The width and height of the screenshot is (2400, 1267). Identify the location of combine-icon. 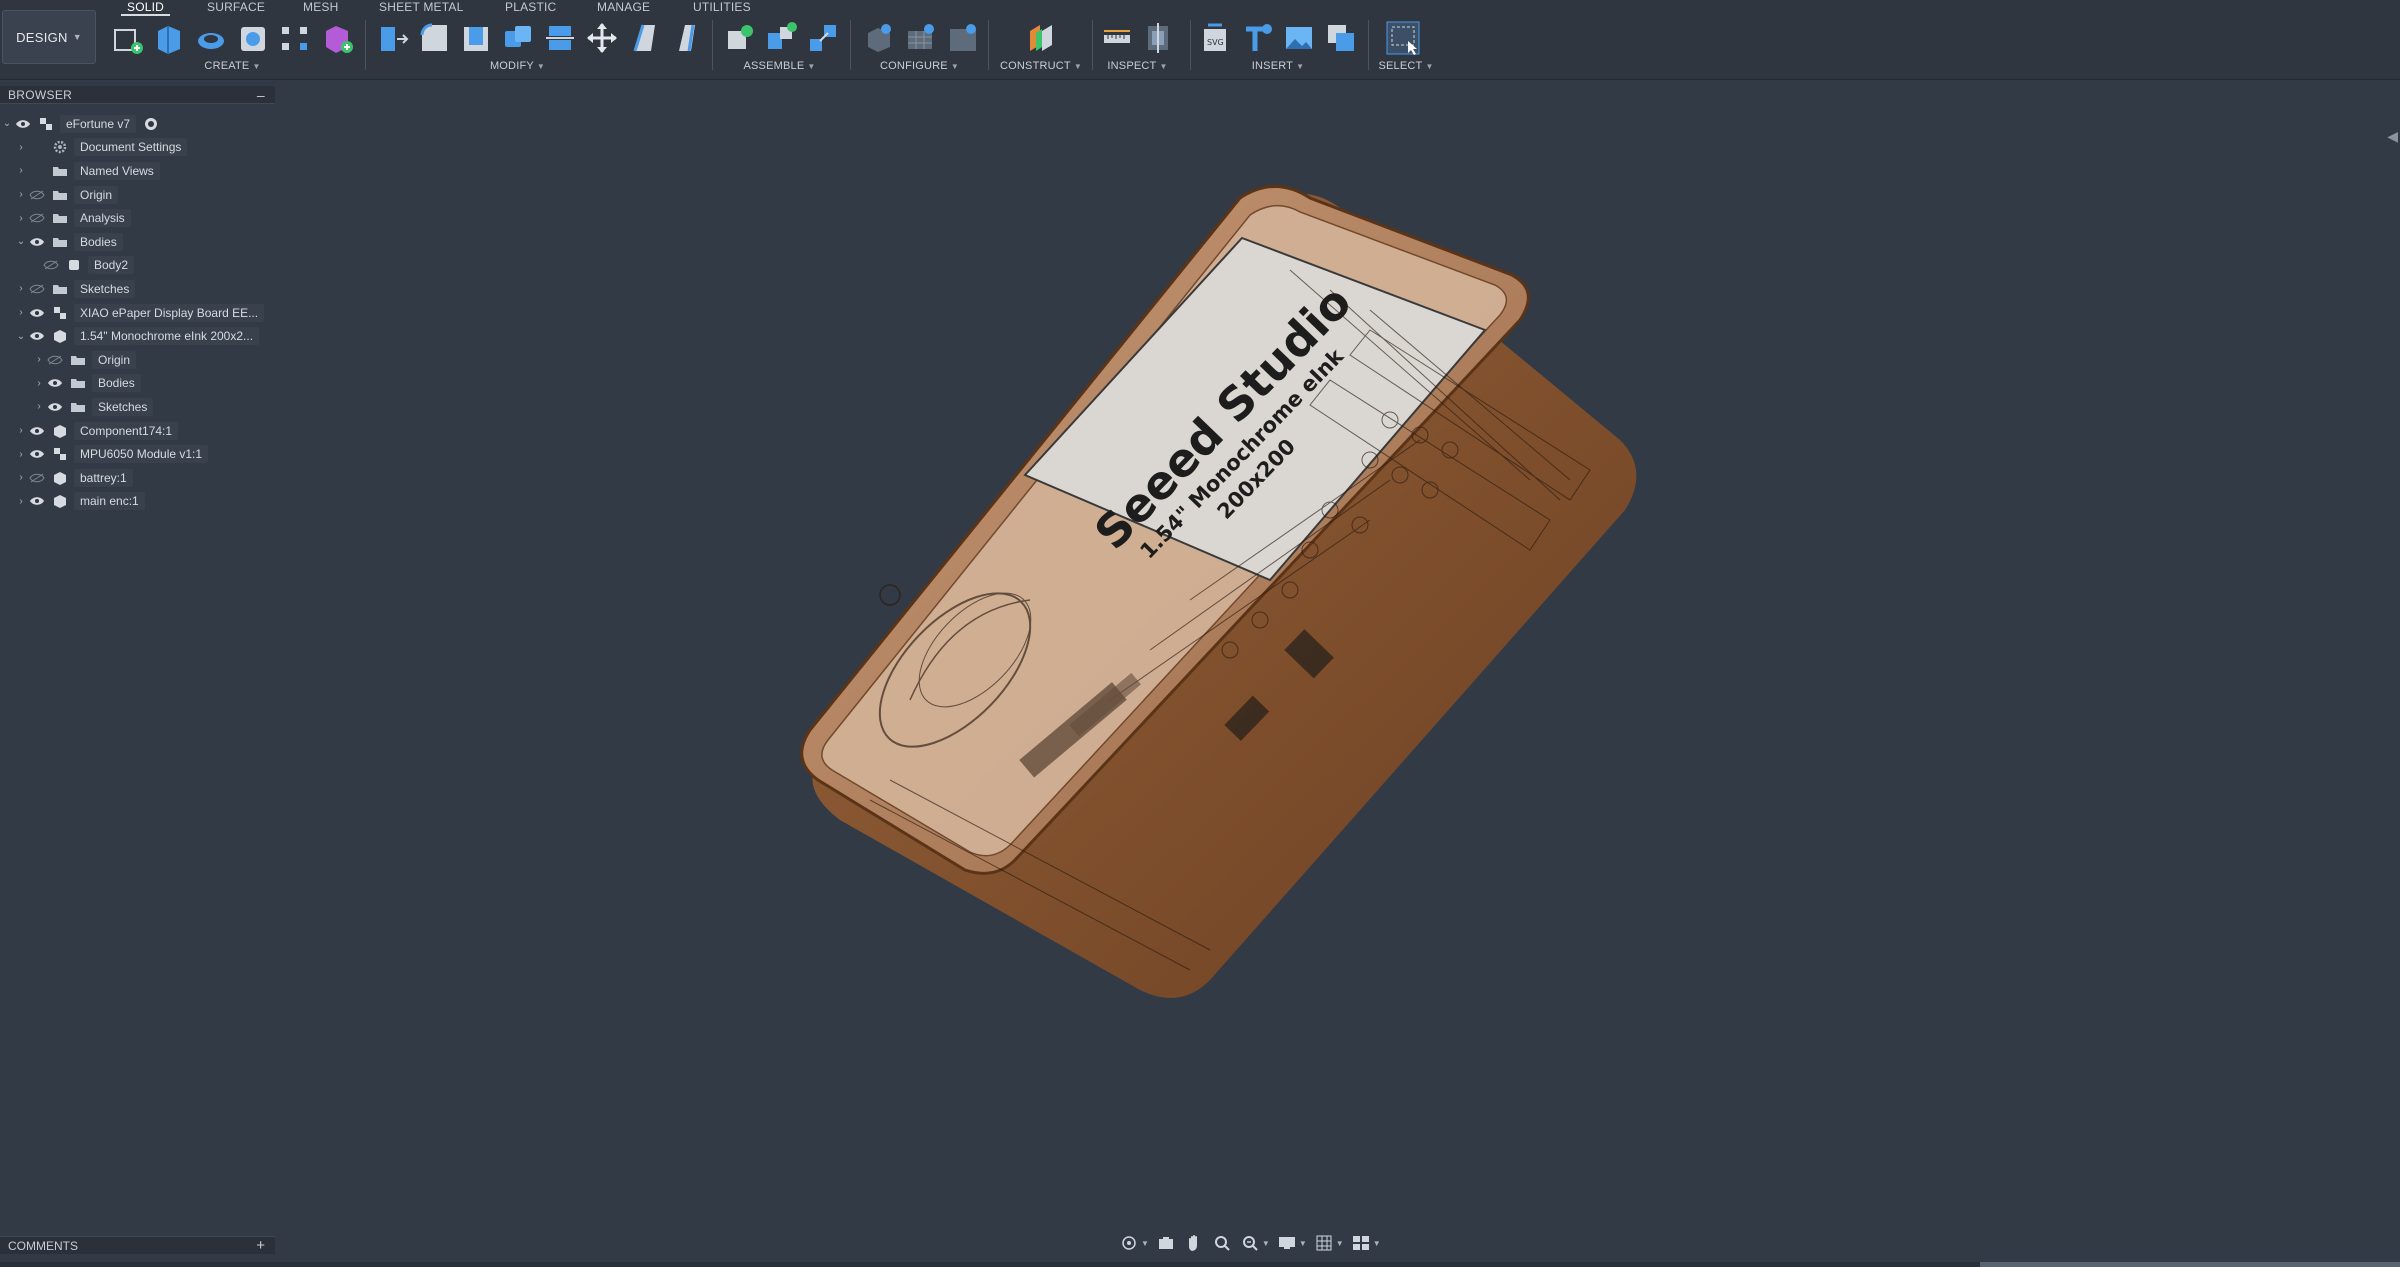
(518, 38).